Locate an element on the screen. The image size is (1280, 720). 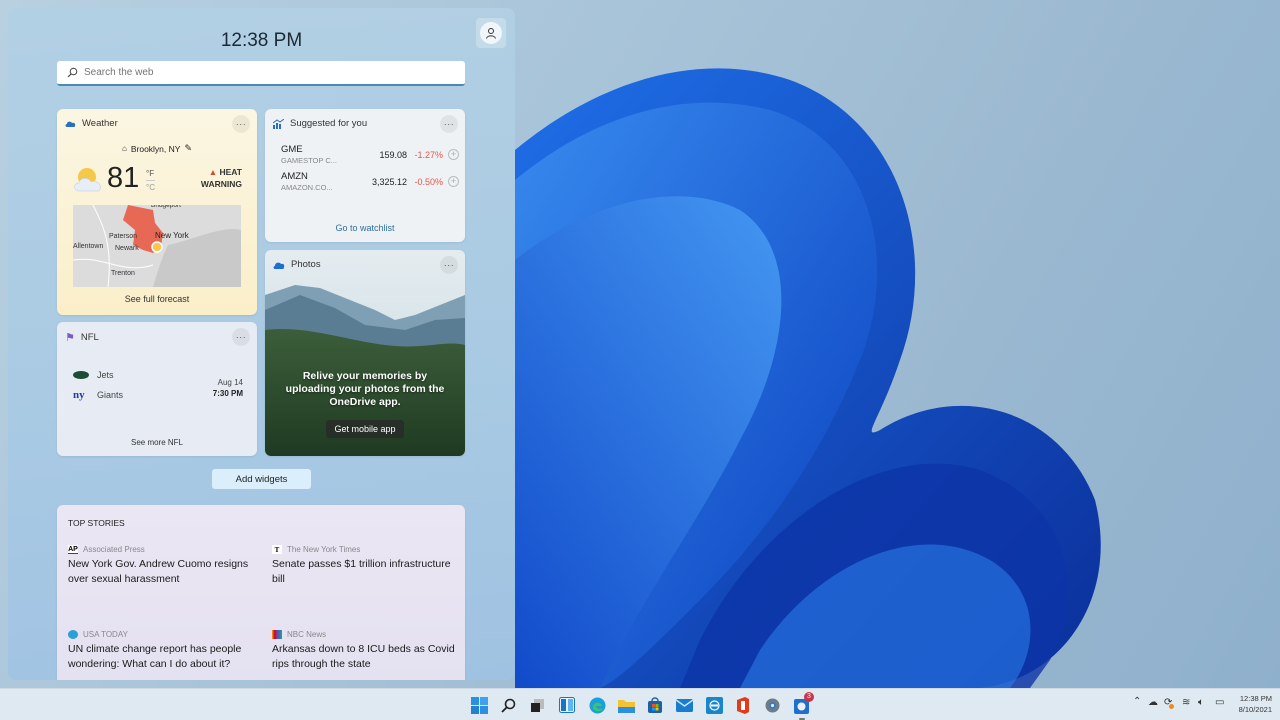
chevron-up-icon: ⌃ is located at coordinates (1137, 701).